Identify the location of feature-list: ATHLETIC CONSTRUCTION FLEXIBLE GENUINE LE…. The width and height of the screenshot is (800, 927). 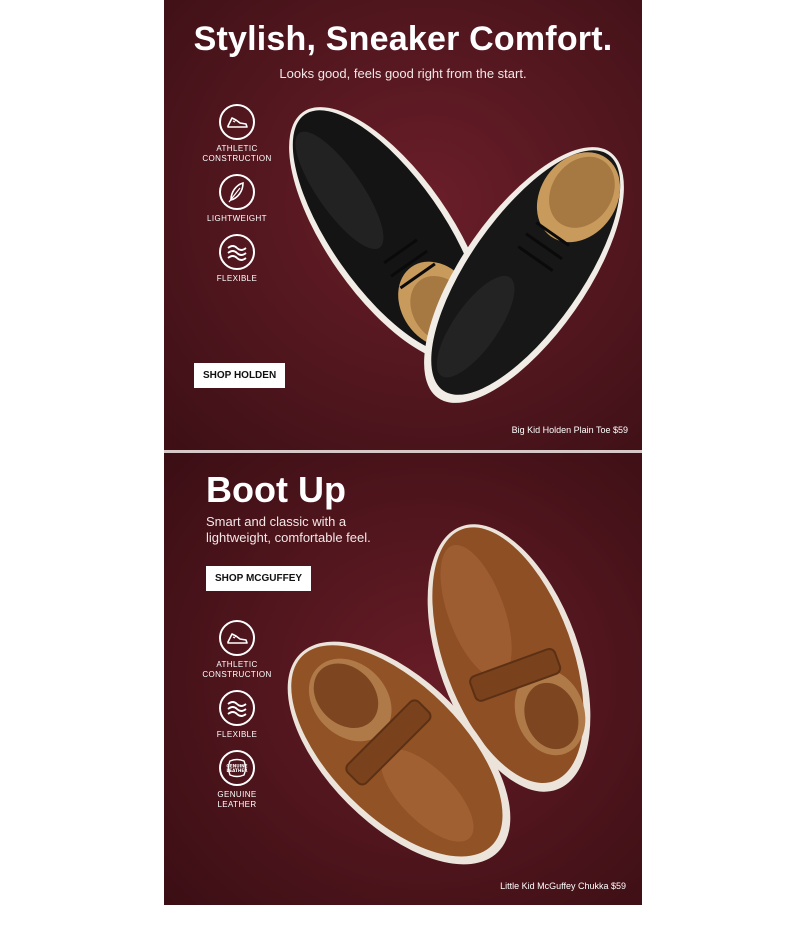
(237, 720).